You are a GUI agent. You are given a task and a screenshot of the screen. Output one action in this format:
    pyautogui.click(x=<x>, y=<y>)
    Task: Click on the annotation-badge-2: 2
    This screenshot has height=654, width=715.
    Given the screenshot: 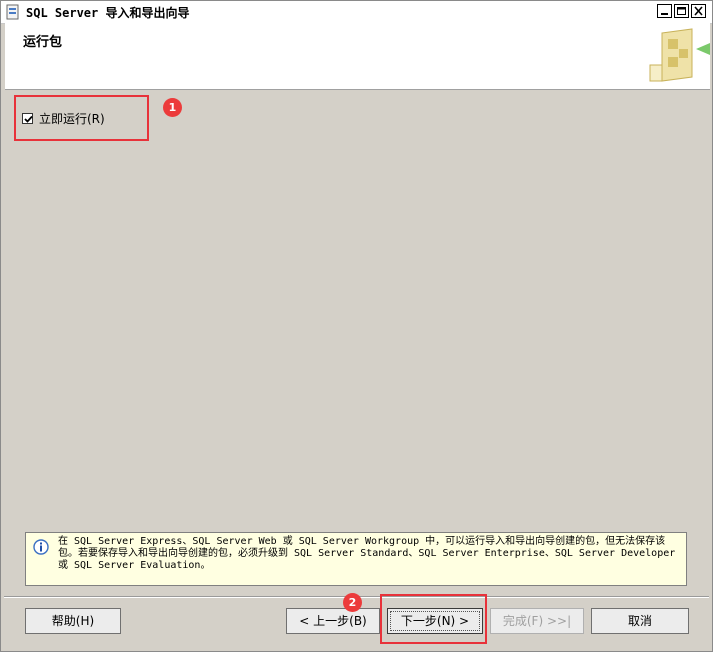 What is the action you would take?
    pyautogui.click(x=352, y=602)
    